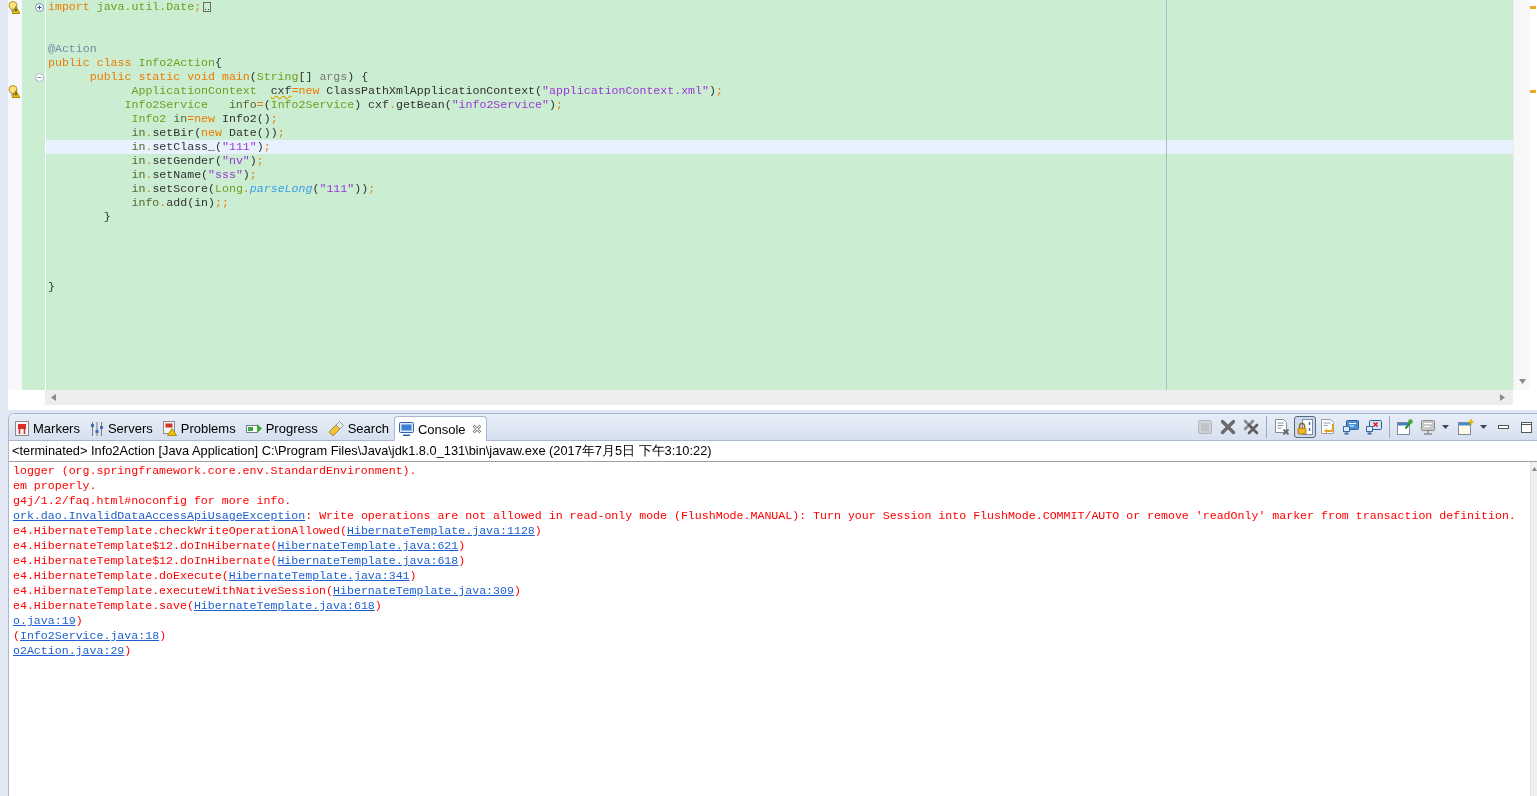 The image size is (1537, 796). Describe the element at coordinates (194, 175) in the screenshot. I see `code-line: in.setName("sss");` at that location.